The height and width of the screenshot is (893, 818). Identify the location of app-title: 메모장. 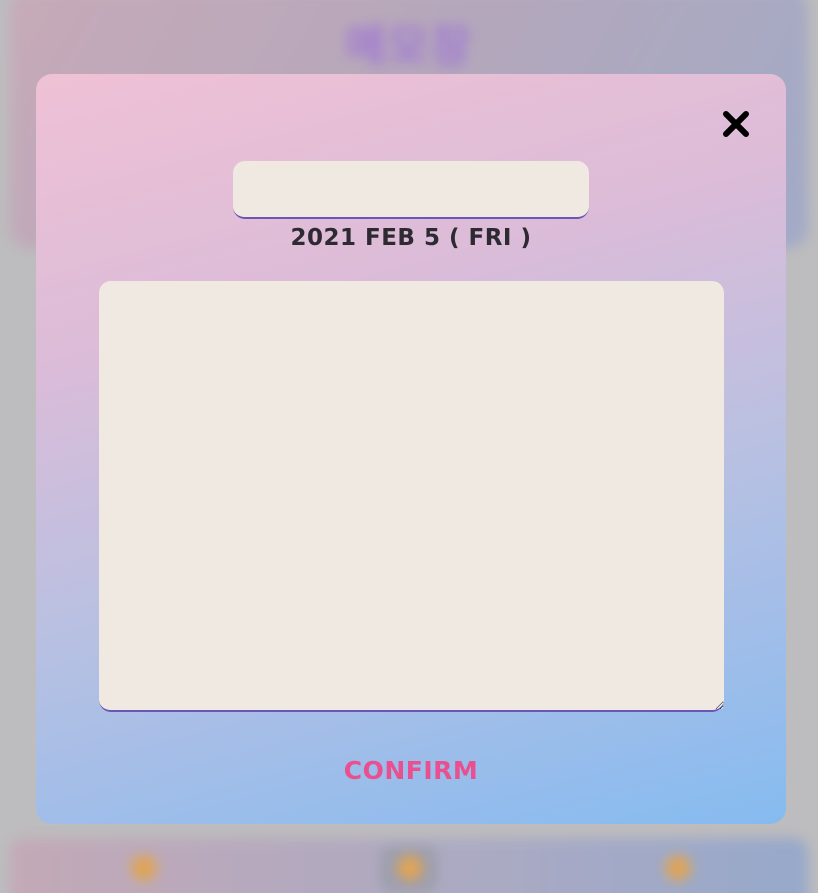
(409, 46).